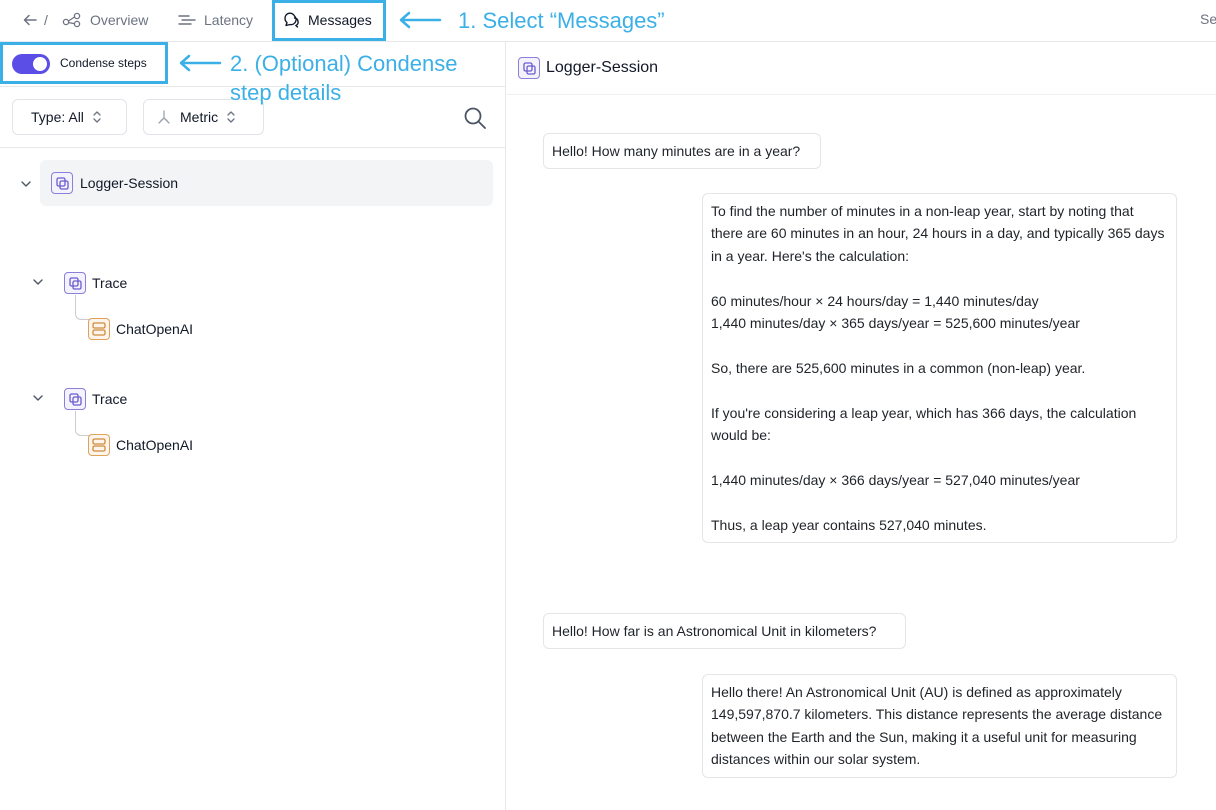 The width and height of the screenshot is (1216, 810). Describe the element at coordinates (676, 151) in the screenshot. I see `message-text: Hello! How many minutes are in a year?` at that location.